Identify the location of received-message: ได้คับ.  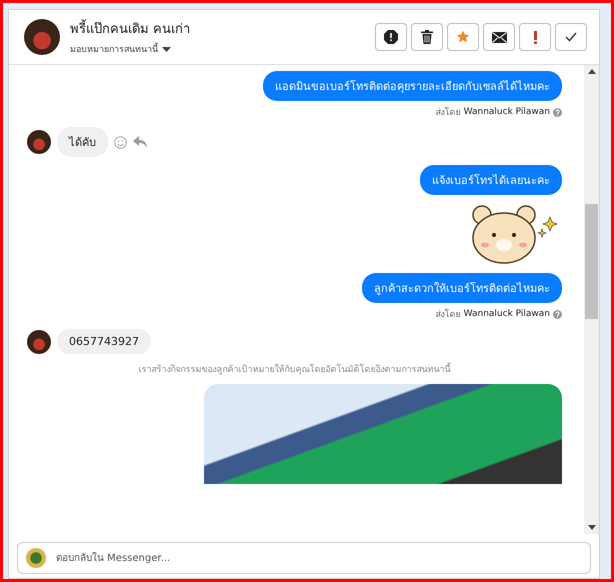
(82, 142).